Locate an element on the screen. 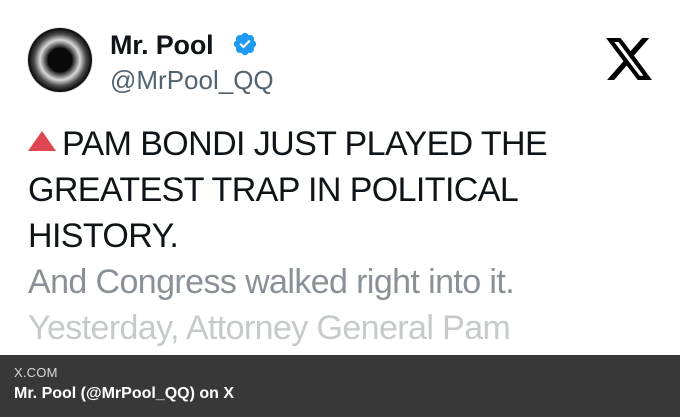 This screenshot has height=417, width=680. x-logo-icon is located at coordinates (629, 59).